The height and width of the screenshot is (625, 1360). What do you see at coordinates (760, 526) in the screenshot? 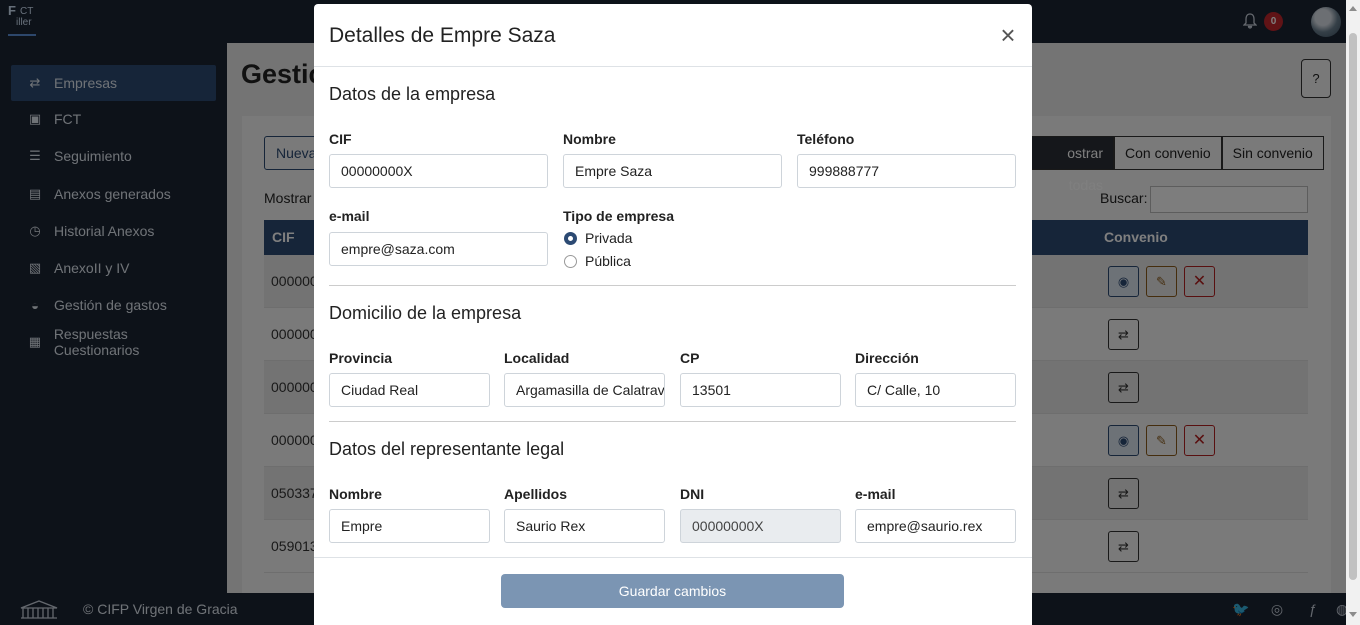
I see `rep-dni-input: 00000000X` at bounding box center [760, 526].